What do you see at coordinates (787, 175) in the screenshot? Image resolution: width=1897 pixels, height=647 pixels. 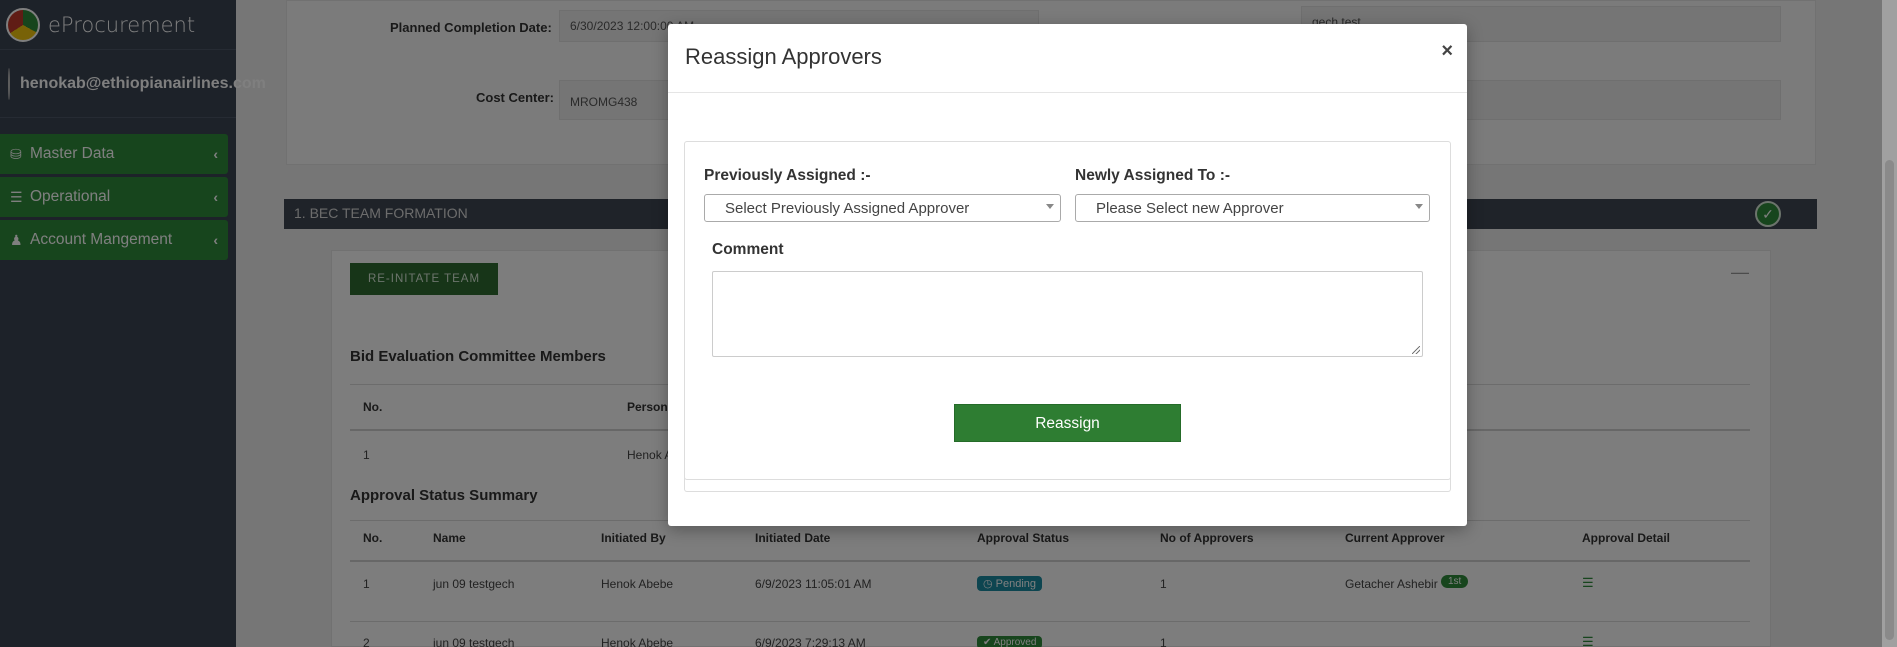 I see `previously-assigned-label: Previously Assigned :-` at bounding box center [787, 175].